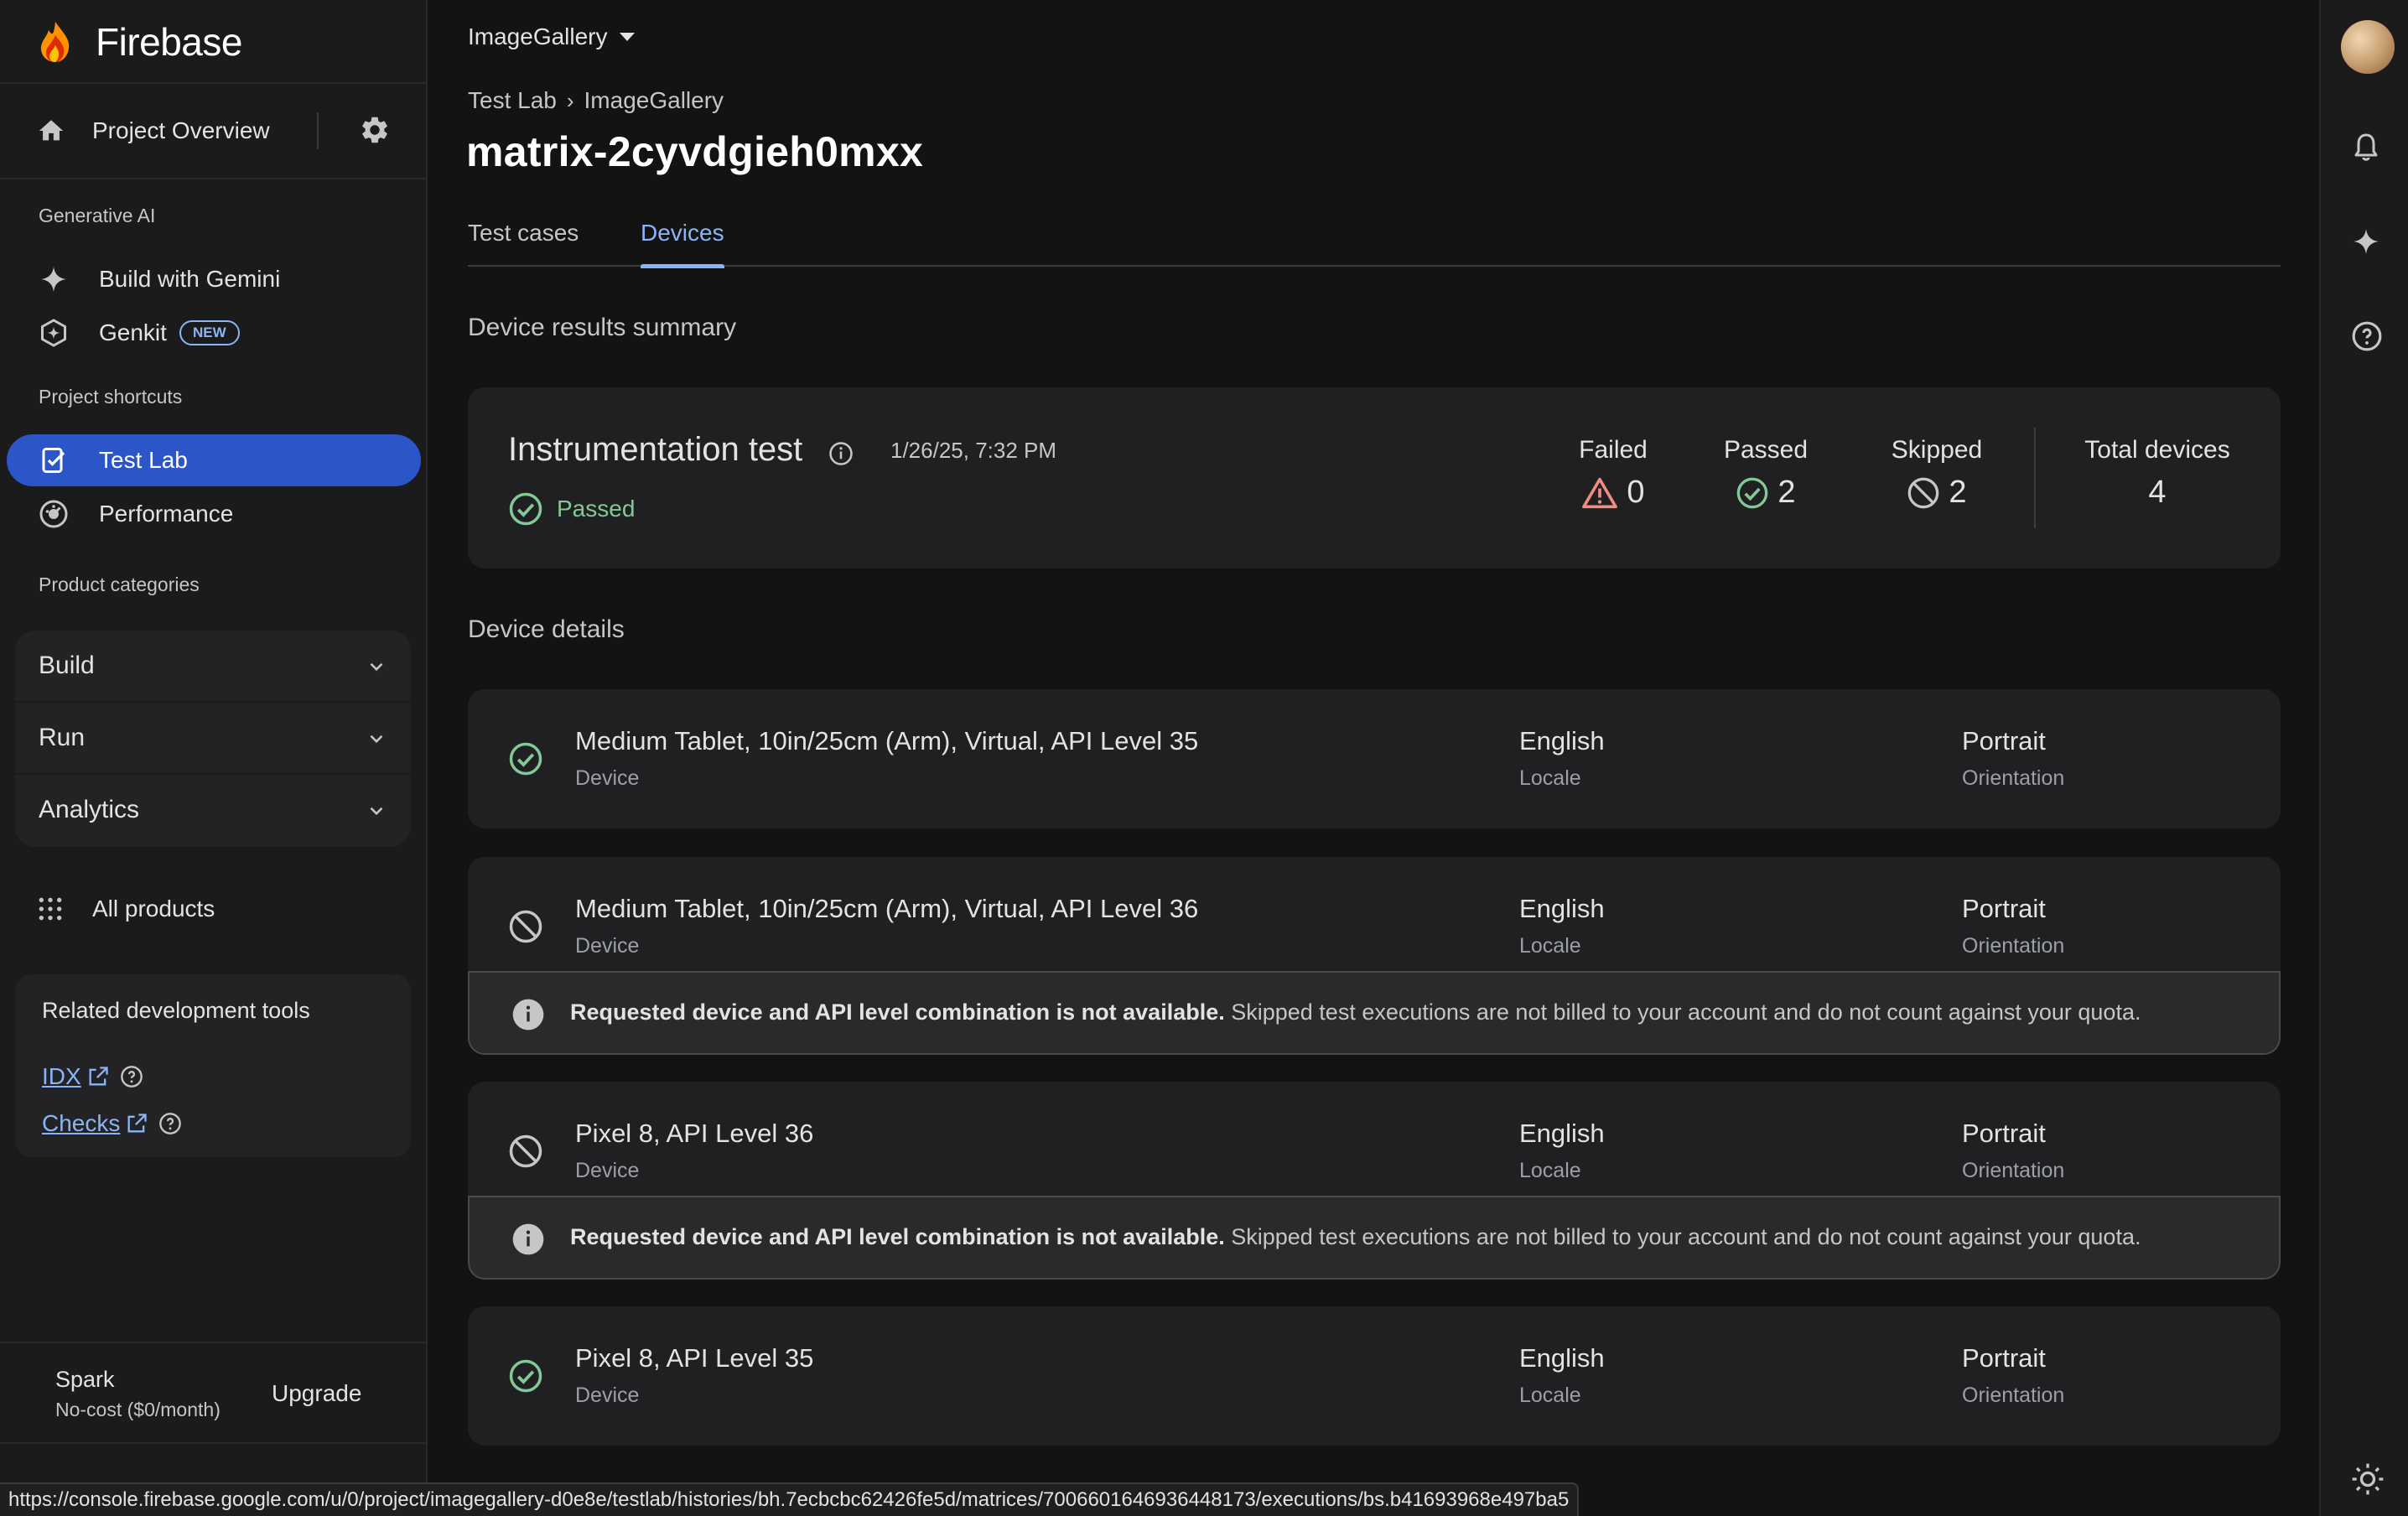 This screenshot has width=2408, height=1516. I want to click on section-product-categories: Product categories, so click(119, 584).